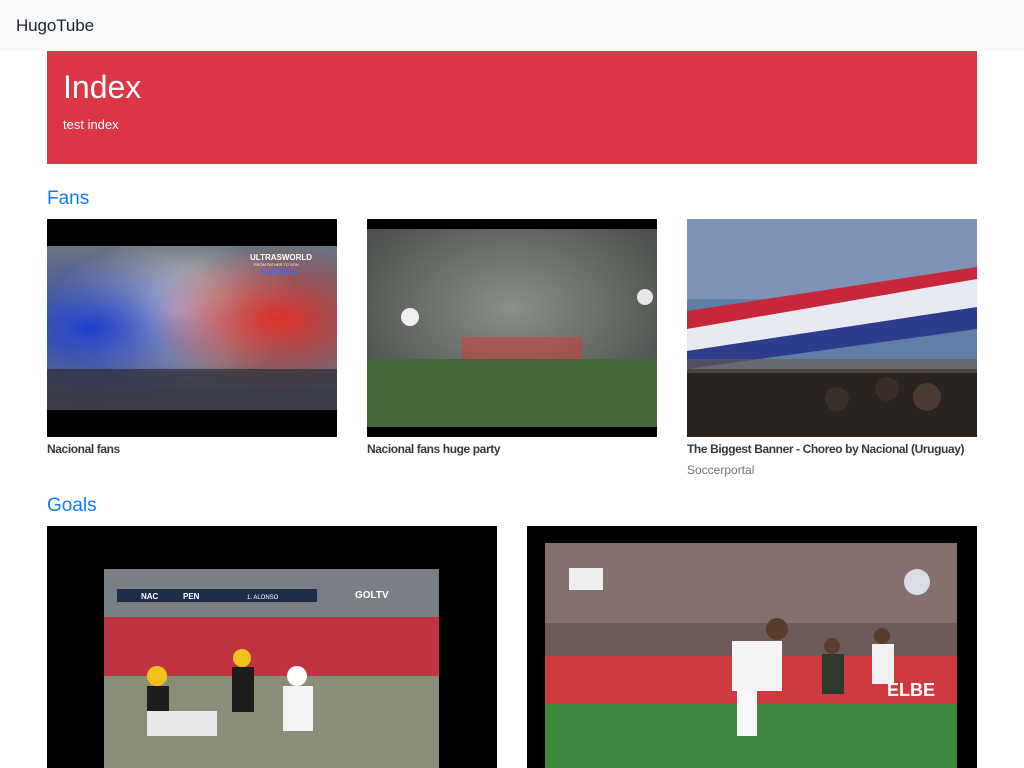 The width and height of the screenshot is (1024, 768). Describe the element at coordinates (372, 595) in the screenshot. I see `svg-text: GOLTV` at that location.